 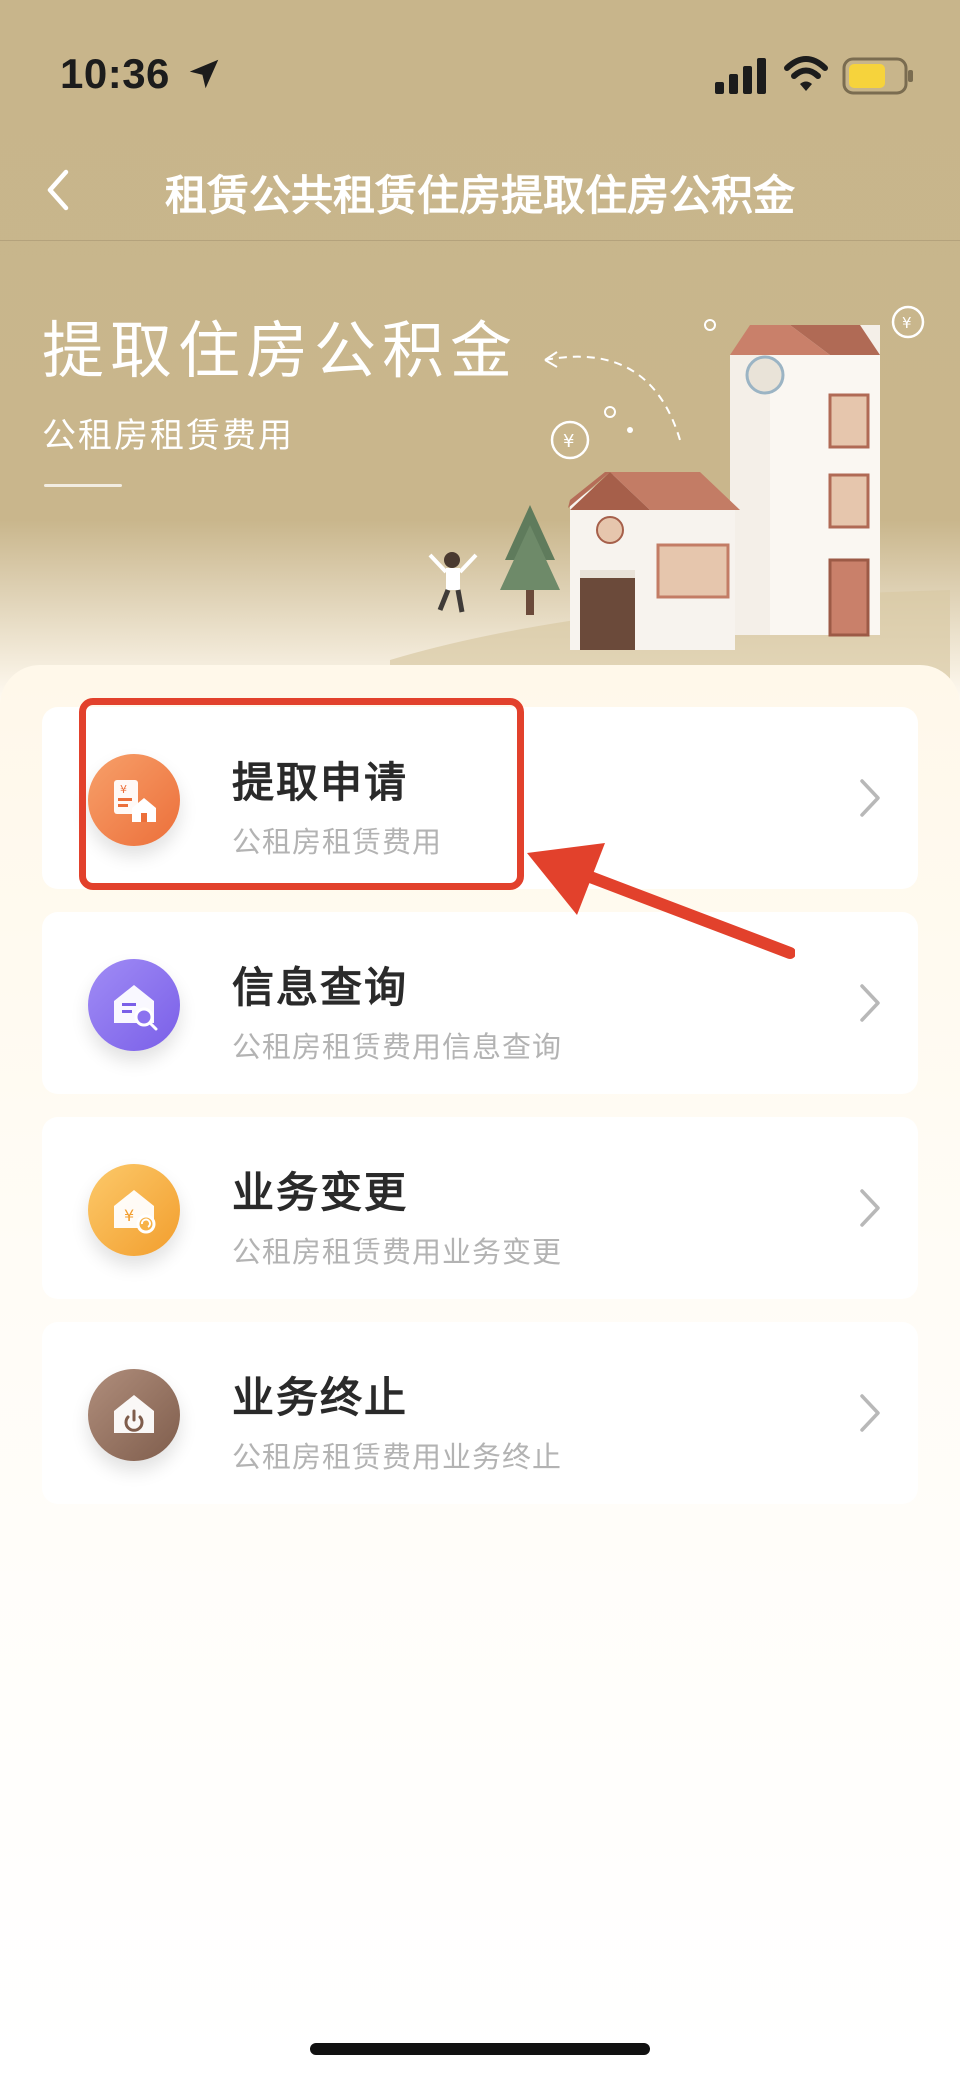 I want to click on menu-item-title: 业务终止, so click(x=320, y=1397).